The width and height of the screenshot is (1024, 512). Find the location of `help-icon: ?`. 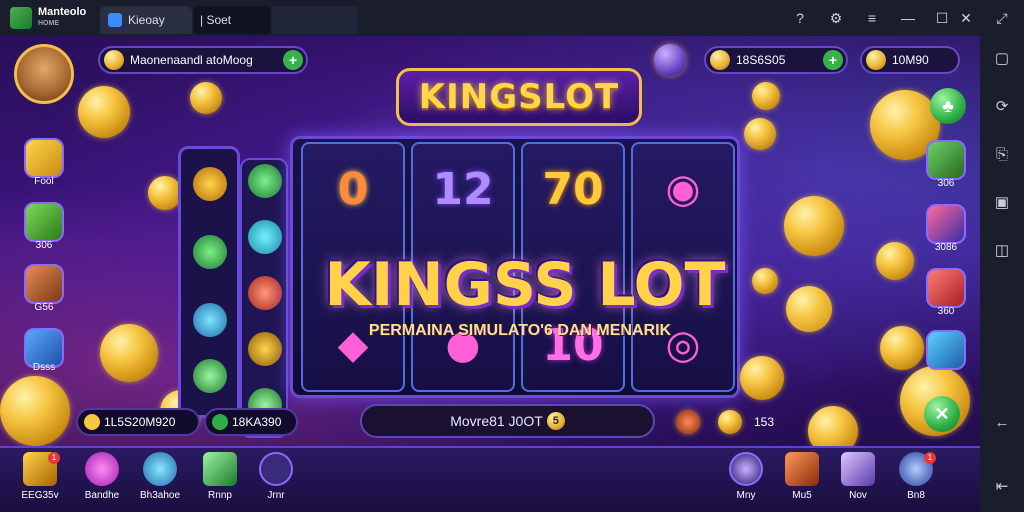

help-icon: ? is located at coordinates (800, 18).